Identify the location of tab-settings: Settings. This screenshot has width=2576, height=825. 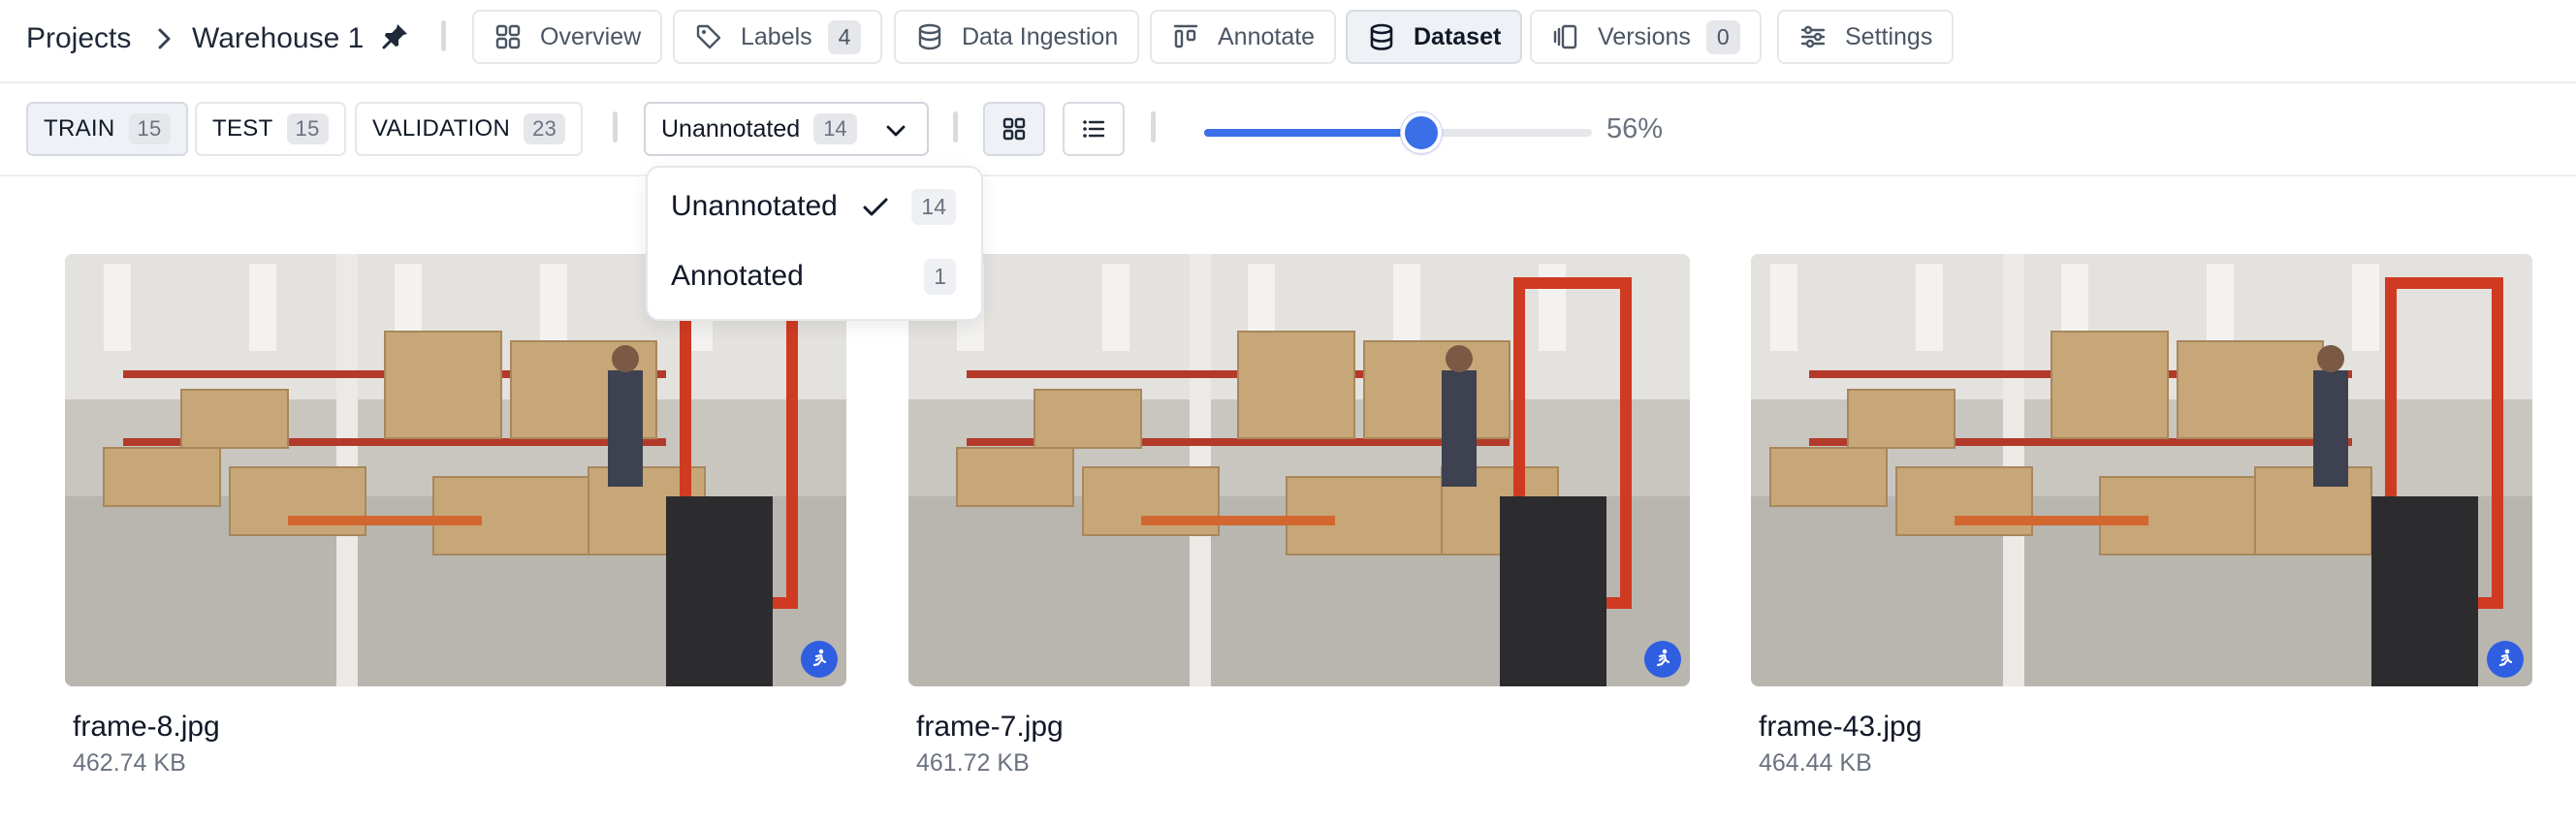
(1866, 37).